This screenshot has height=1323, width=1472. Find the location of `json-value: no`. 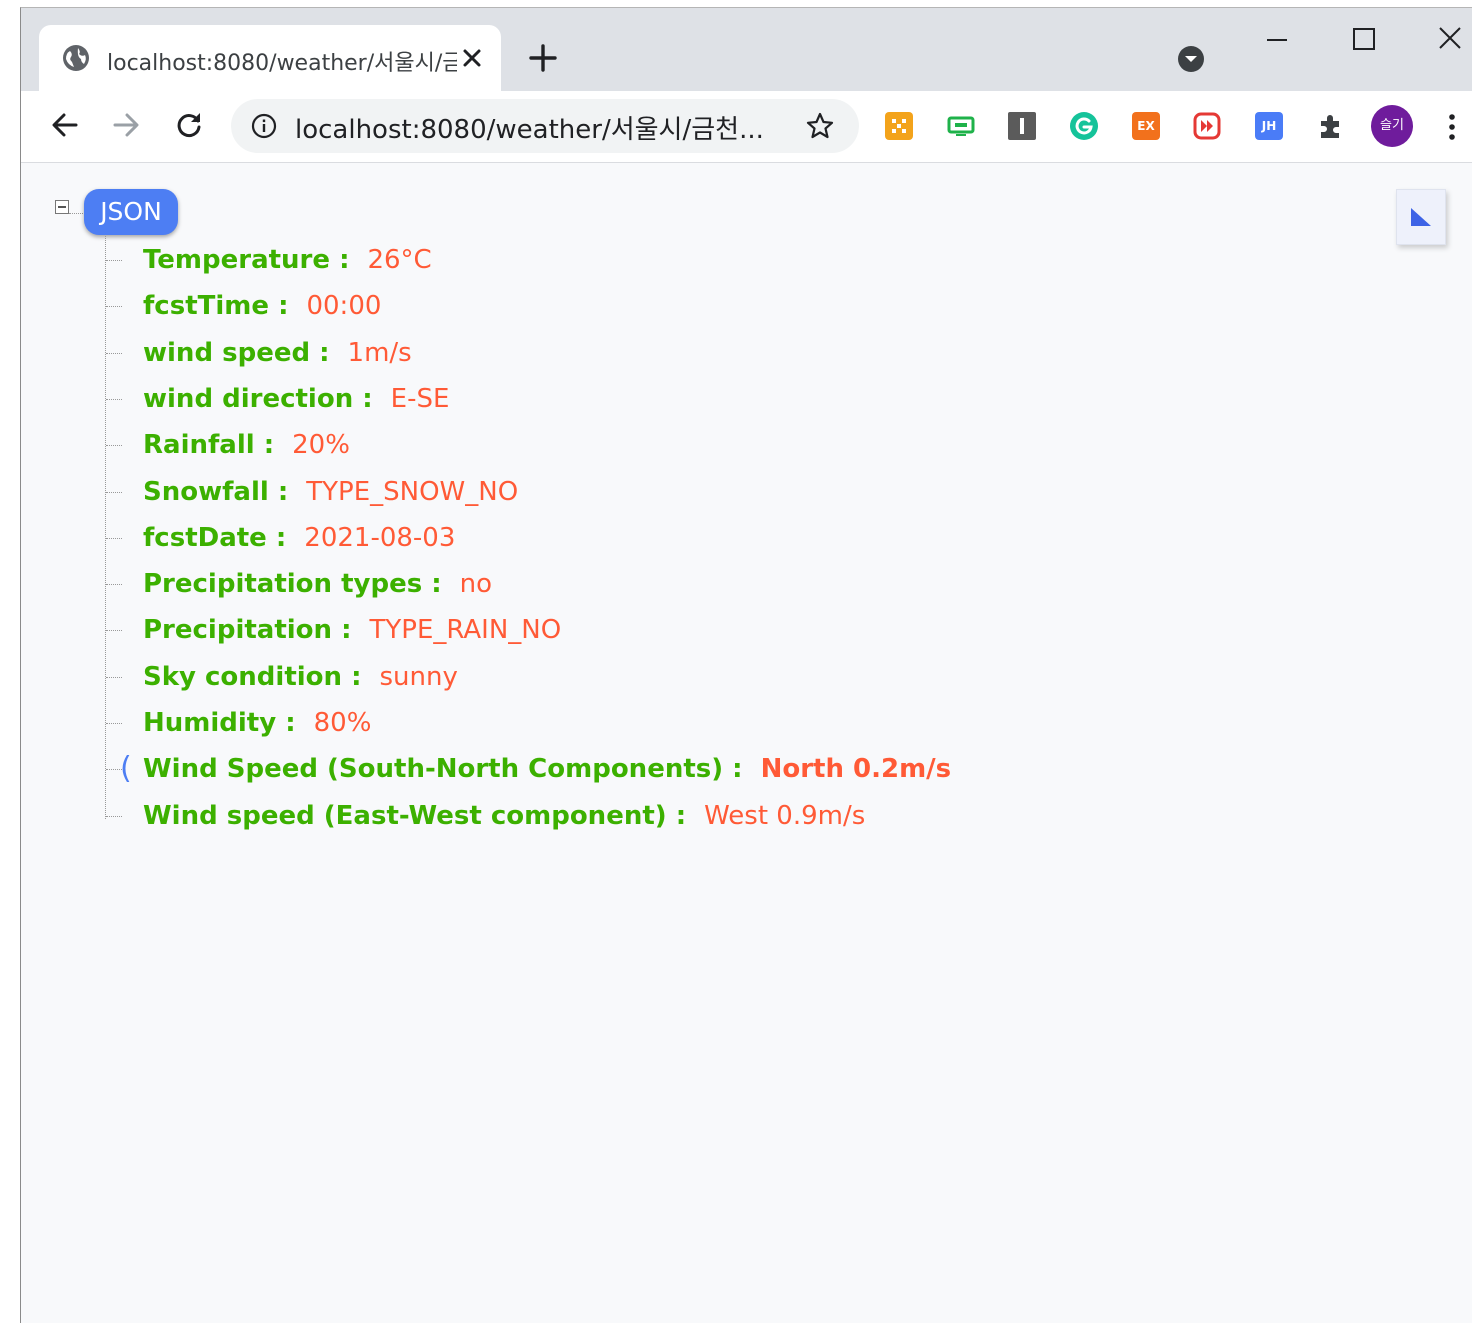

json-value: no is located at coordinates (476, 584).